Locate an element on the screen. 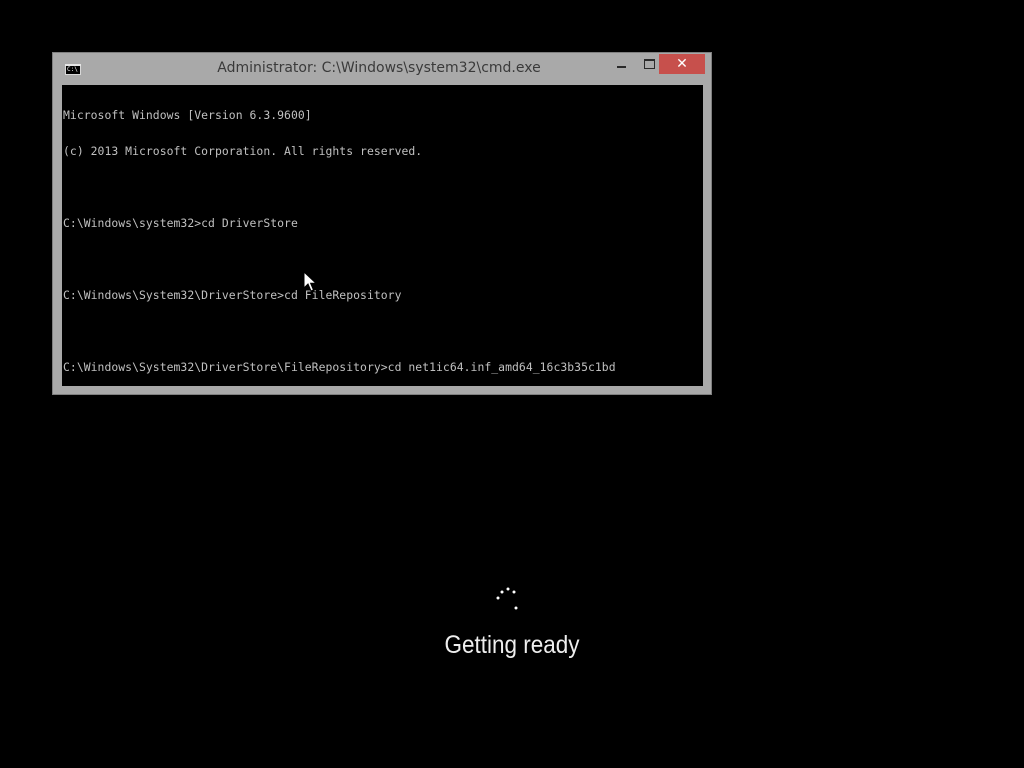  minimize-icon is located at coordinates (621, 67).